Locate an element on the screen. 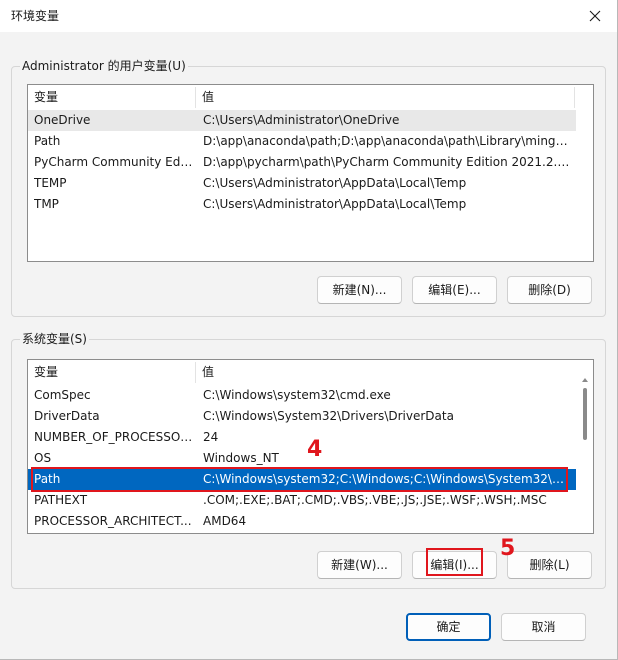 Image resolution: width=618 pixels, height=660 pixels. annotation-step-5: 5 is located at coordinates (508, 548).